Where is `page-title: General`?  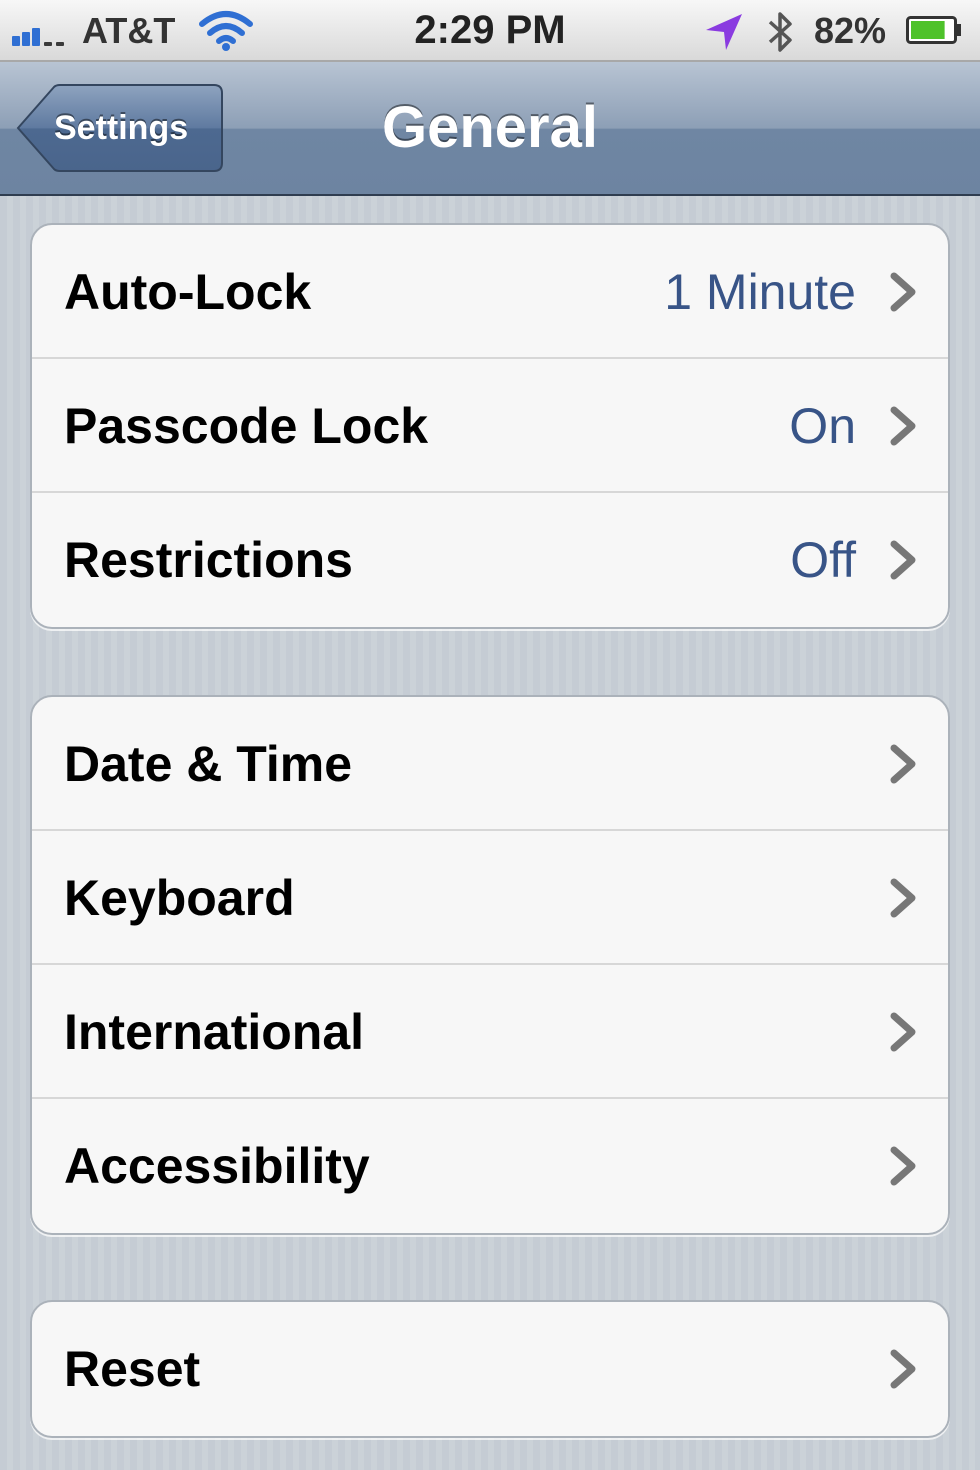
page-title: General is located at coordinates (490, 127).